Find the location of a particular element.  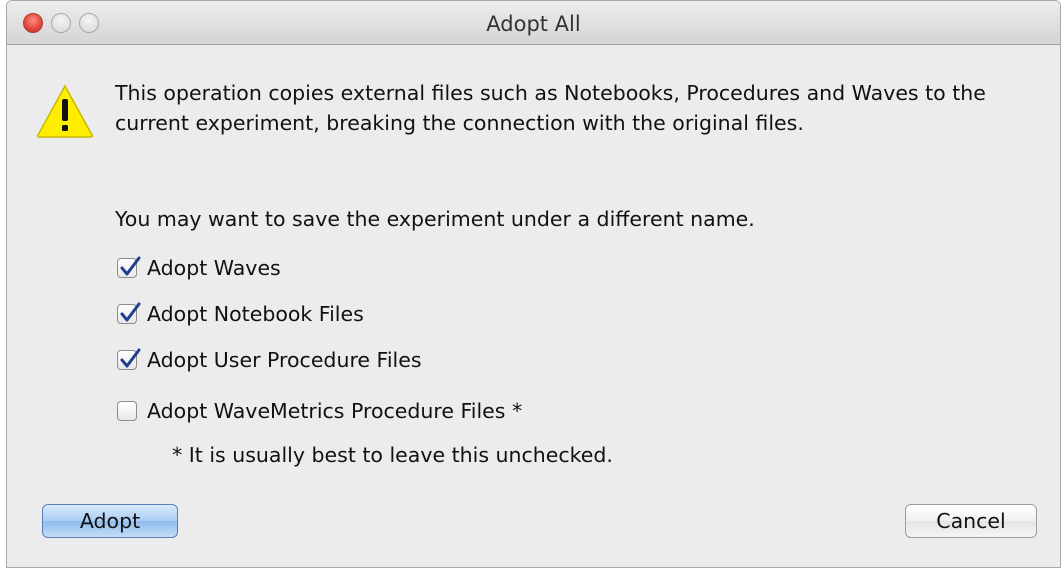

adopt-button: Adopt is located at coordinates (110, 521).